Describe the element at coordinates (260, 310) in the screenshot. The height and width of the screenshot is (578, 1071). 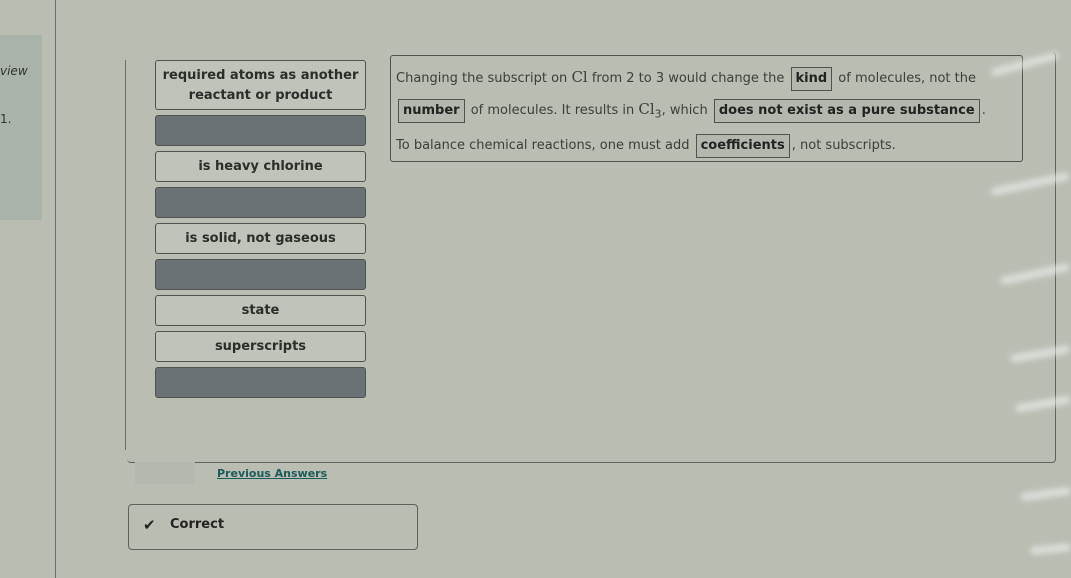
I see `choice-state: state` at that location.